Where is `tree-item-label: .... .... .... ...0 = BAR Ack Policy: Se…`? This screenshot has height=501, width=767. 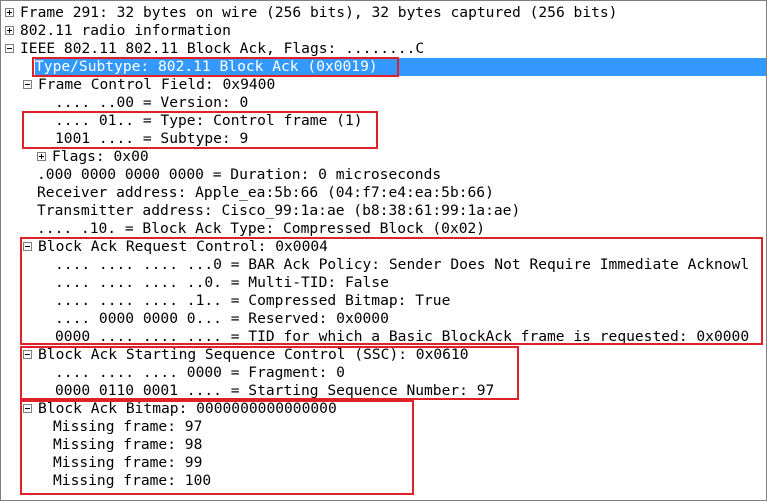 tree-item-label: .... .... .... ...0 = BAR Ack Policy: Se… is located at coordinates (402, 264).